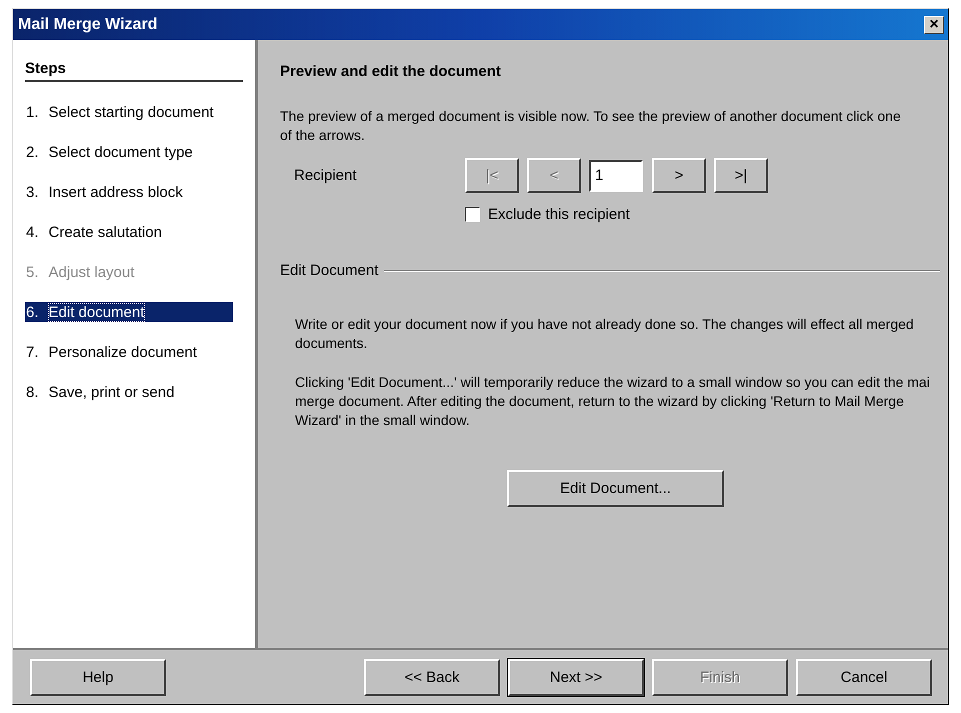 The height and width of the screenshot is (713, 961). I want to click on steps-title: Steps, so click(134, 71).